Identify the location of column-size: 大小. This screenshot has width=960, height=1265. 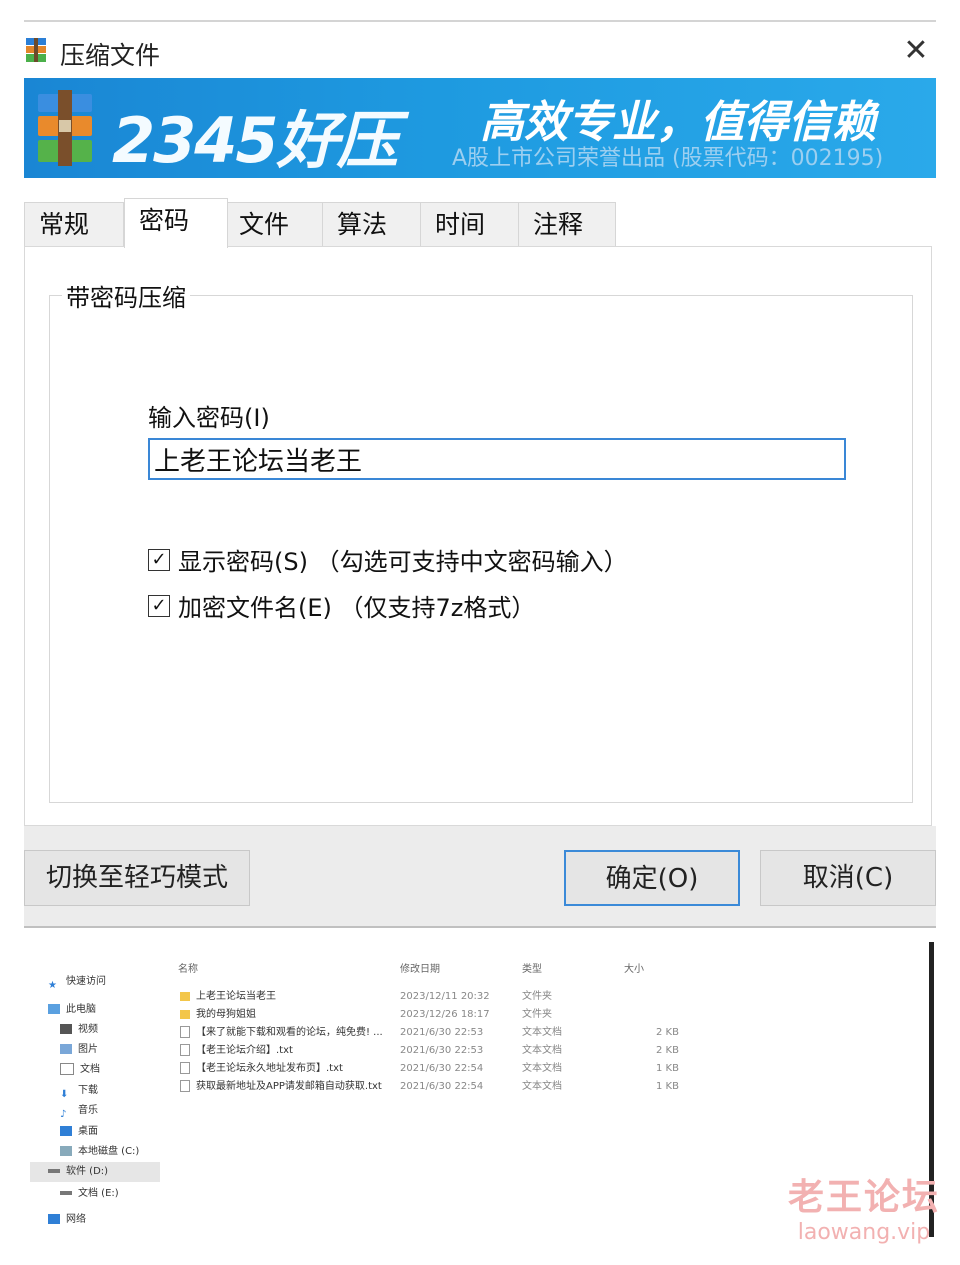
(634, 967).